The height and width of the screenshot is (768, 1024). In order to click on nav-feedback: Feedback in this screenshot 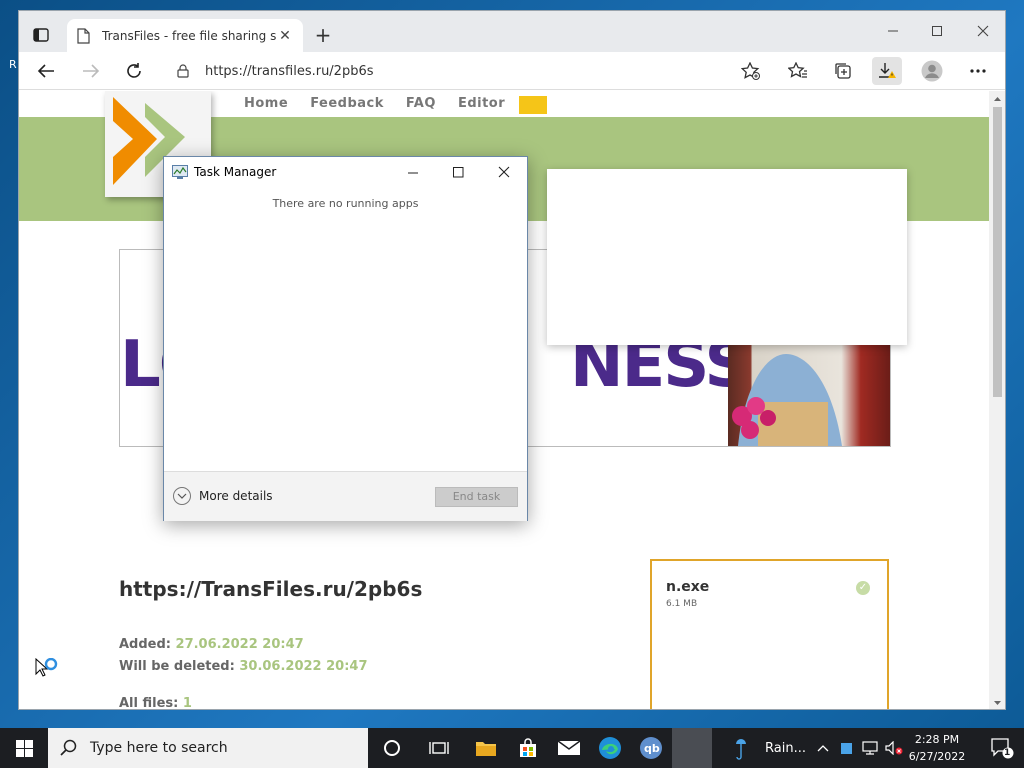, I will do `click(347, 103)`.